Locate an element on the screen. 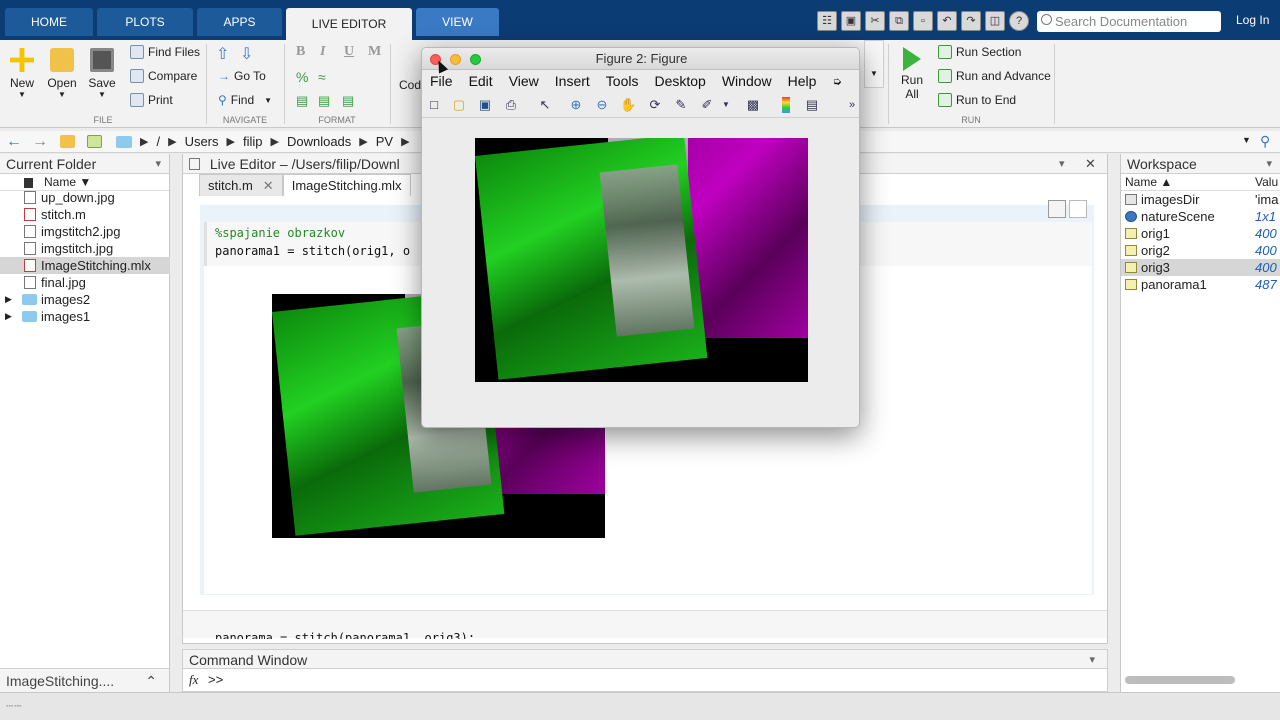  find-files-button: Find Files is located at coordinates (165, 52).